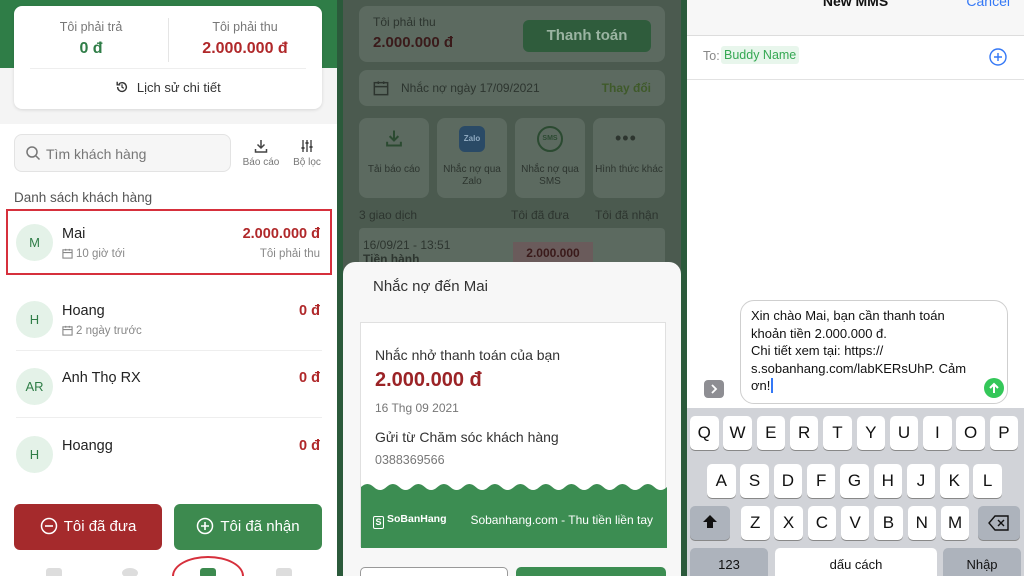  I want to click on customer-name: Anh Thọ RX, so click(101, 378).